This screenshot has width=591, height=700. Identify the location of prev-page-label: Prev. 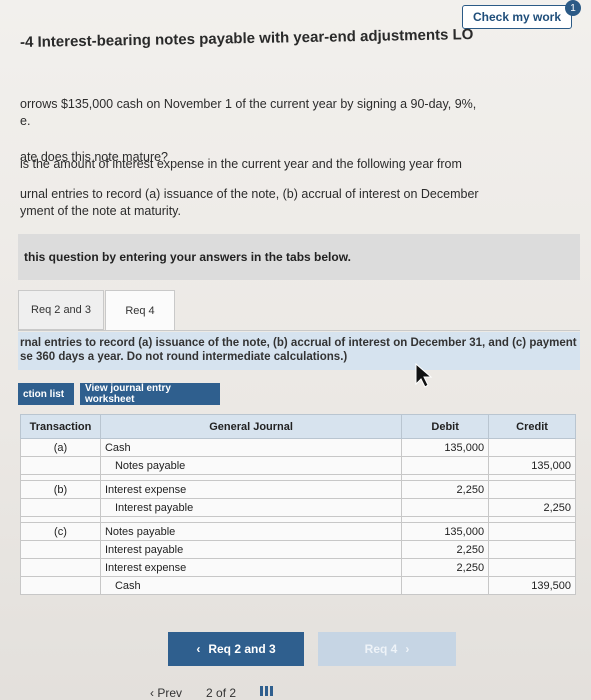
(170, 693).